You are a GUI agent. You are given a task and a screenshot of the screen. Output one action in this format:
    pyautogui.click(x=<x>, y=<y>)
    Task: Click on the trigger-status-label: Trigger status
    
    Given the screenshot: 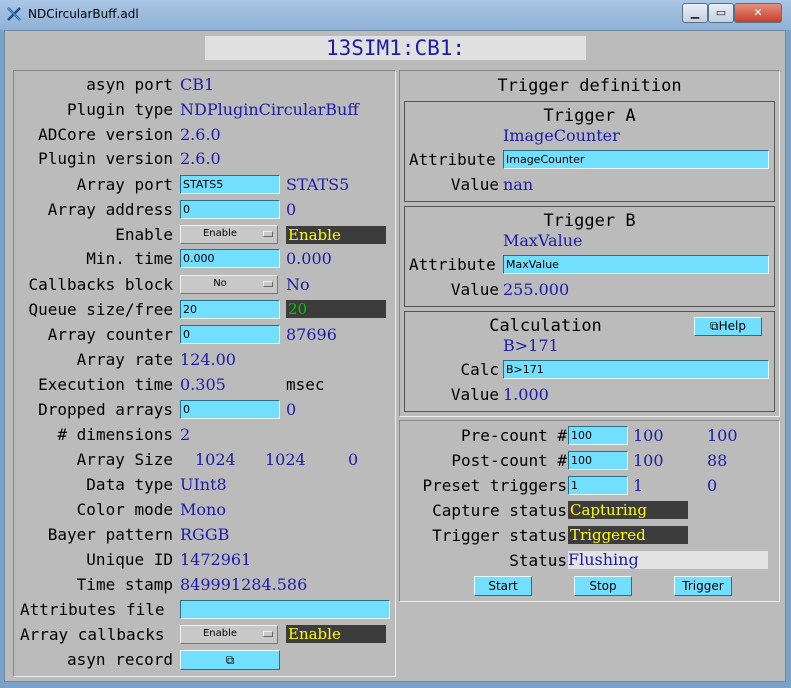 What is the action you would take?
    pyautogui.click(x=499, y=535)
    